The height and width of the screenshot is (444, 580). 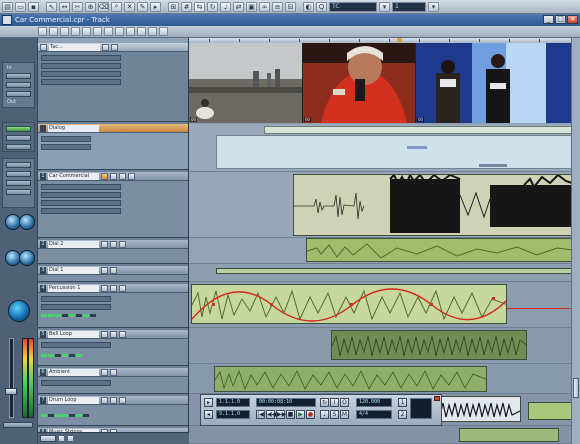 What do you see at coordinates (64, 6) in the screenshot?
I see `range-tool-icon: ↔` at bounding box center [64, 6].